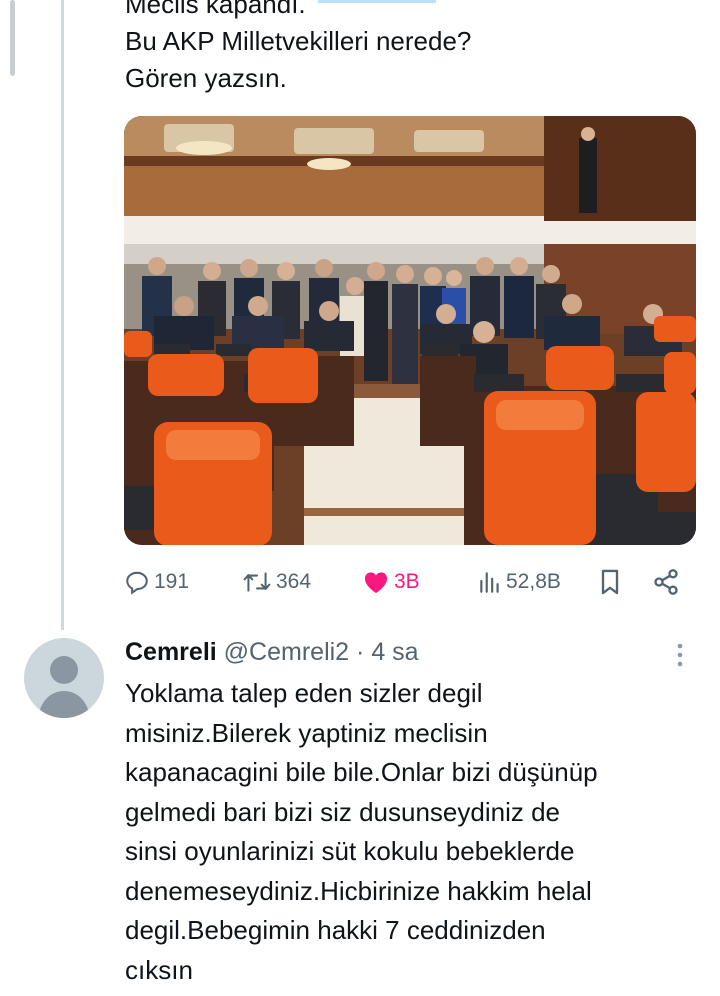 The image size is (720, 996). I want to click on bookmark-action, so click(610, 582).